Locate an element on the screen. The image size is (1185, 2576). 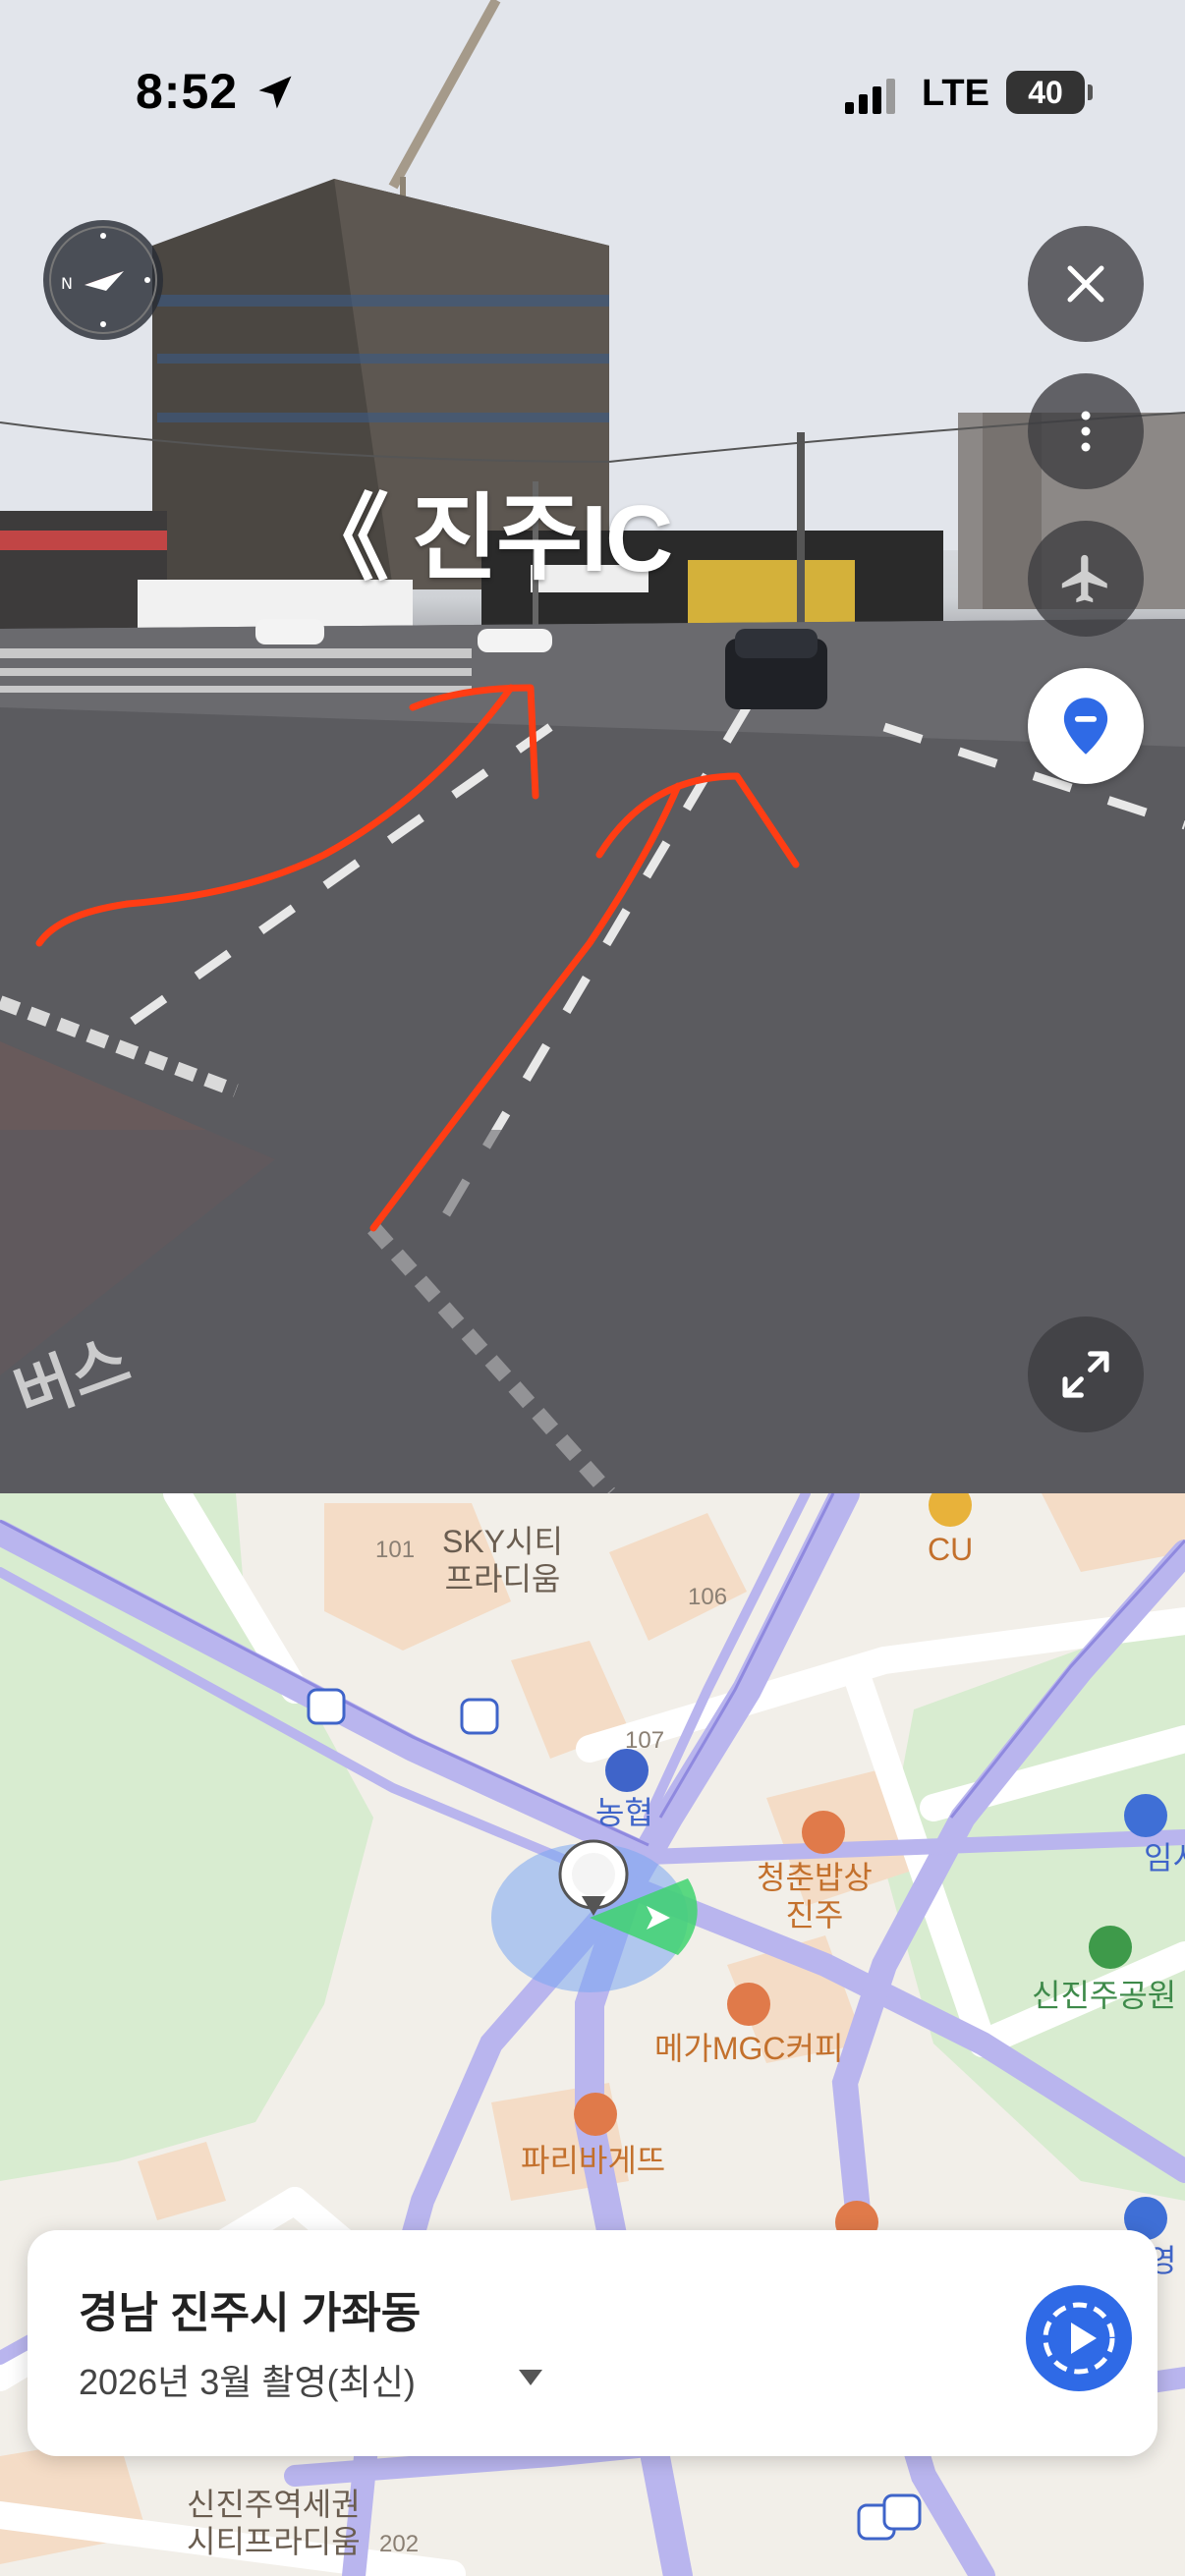
airplane-icon is located at coordinates (1084, 578).